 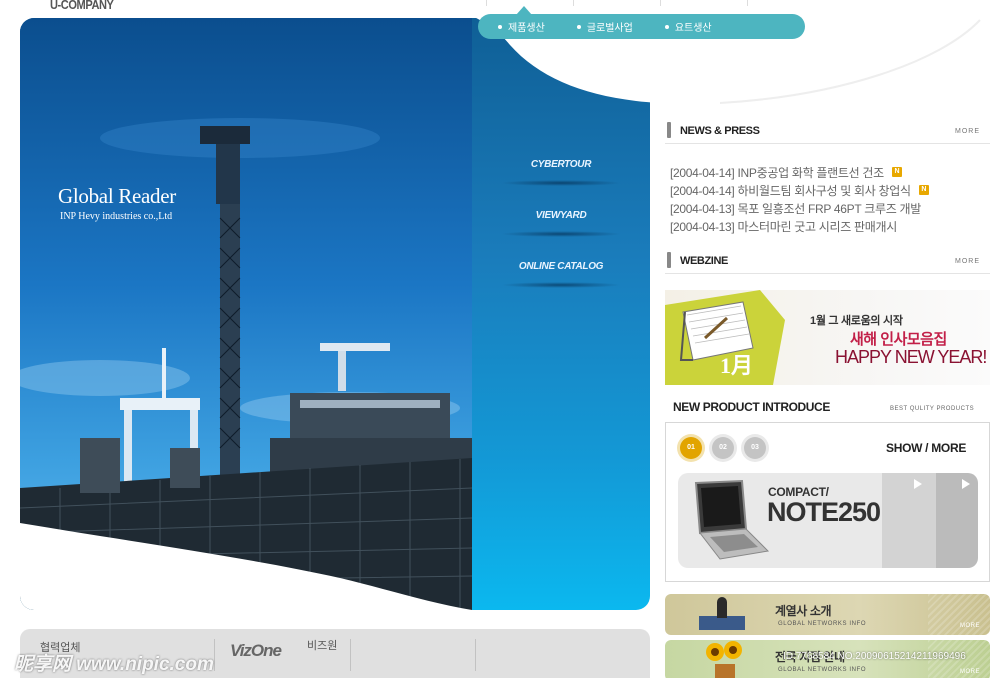 What do you see at coordinates (898, 339) in the screenshot?
I see `webzine-line2: 새해 인사모음집` at bounding box center [898, 339].